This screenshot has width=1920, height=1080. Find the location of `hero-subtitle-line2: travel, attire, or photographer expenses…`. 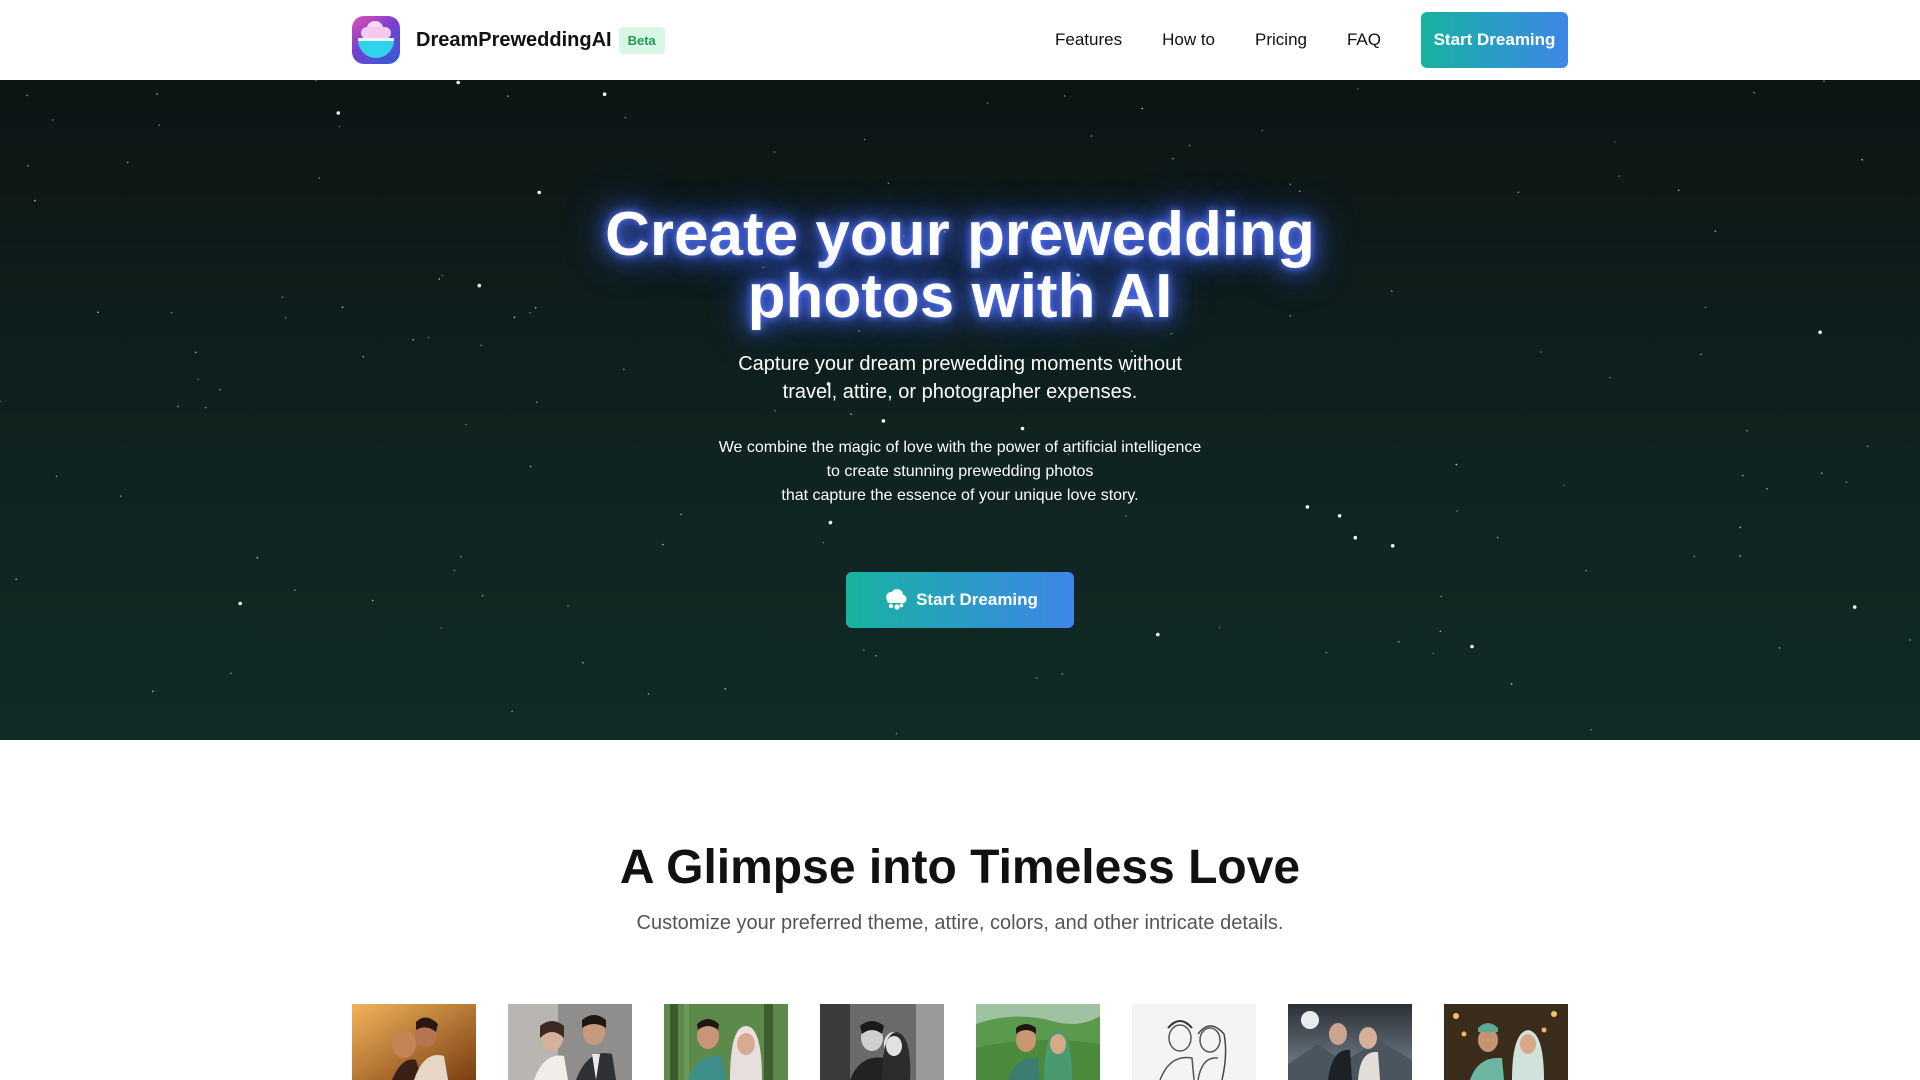

hero-subtitle-line2: travel, attire, or photographer expenses… is located at coordinates (960, 392).